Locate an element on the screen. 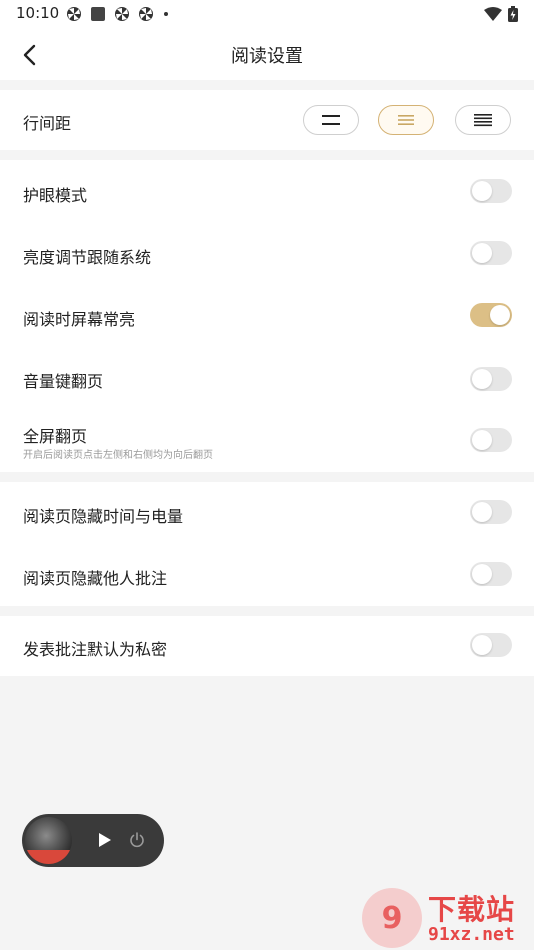 The height and width of the screenshot is (950, 534). album-cover is located at coordinates (48, 840).